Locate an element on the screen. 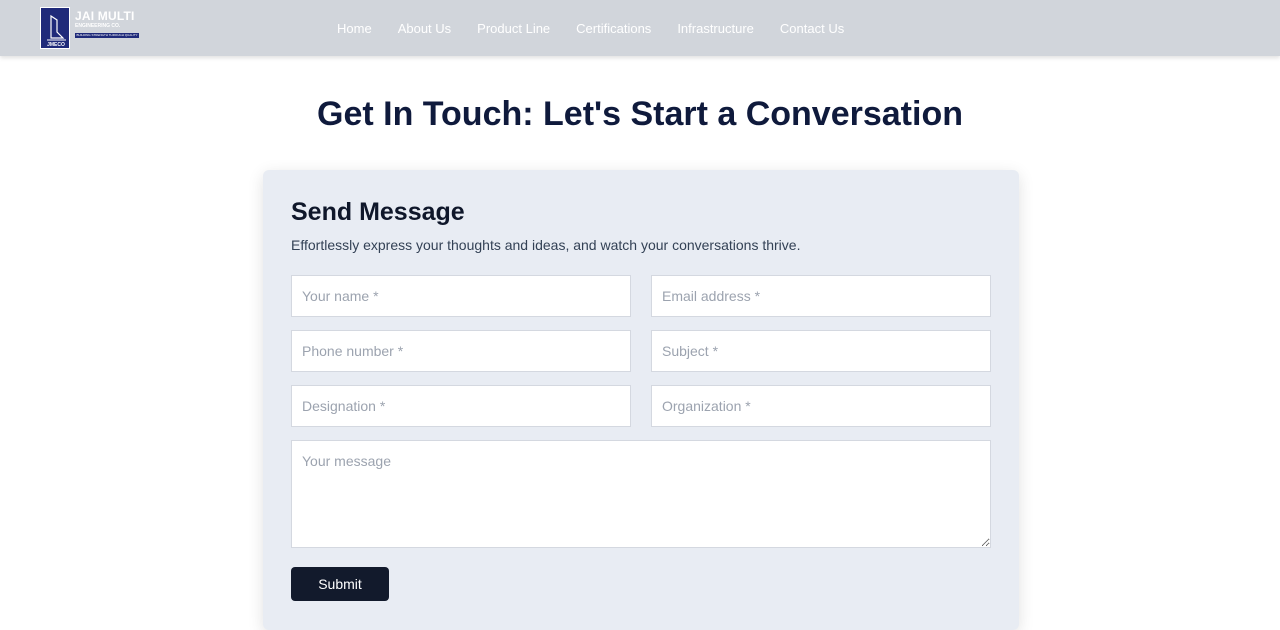 The image size is (1280, 630). nav-home: Home is located at coordinates (354, 28).